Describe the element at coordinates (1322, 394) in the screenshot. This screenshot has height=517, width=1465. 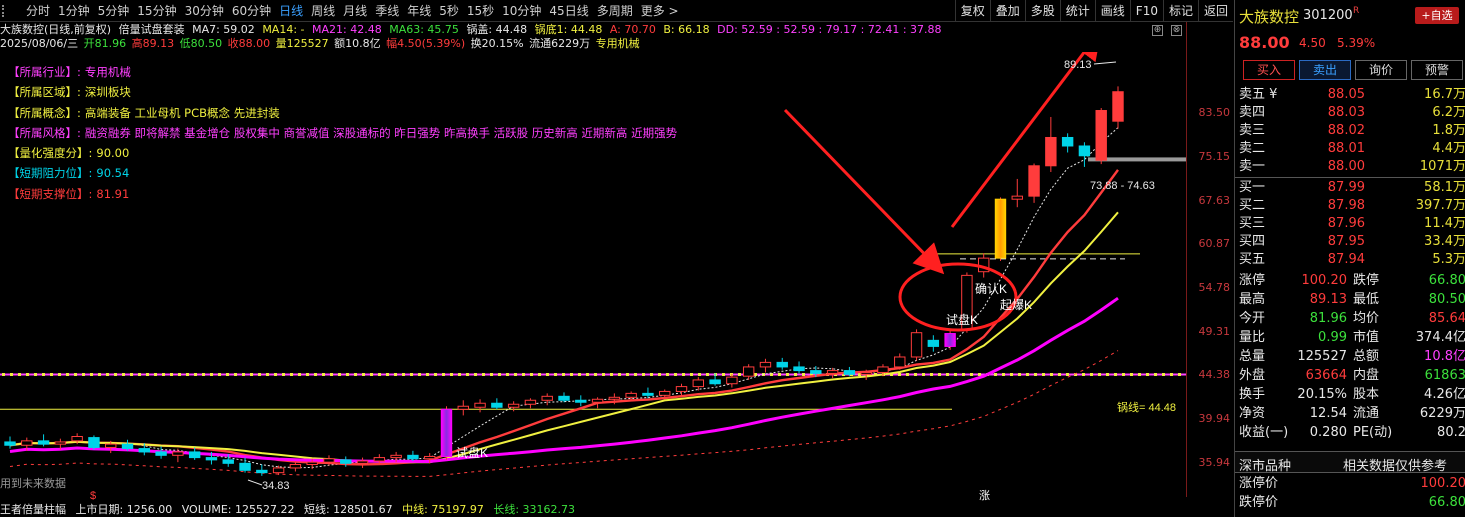
I see `stat-value: 20.15%` at that location.